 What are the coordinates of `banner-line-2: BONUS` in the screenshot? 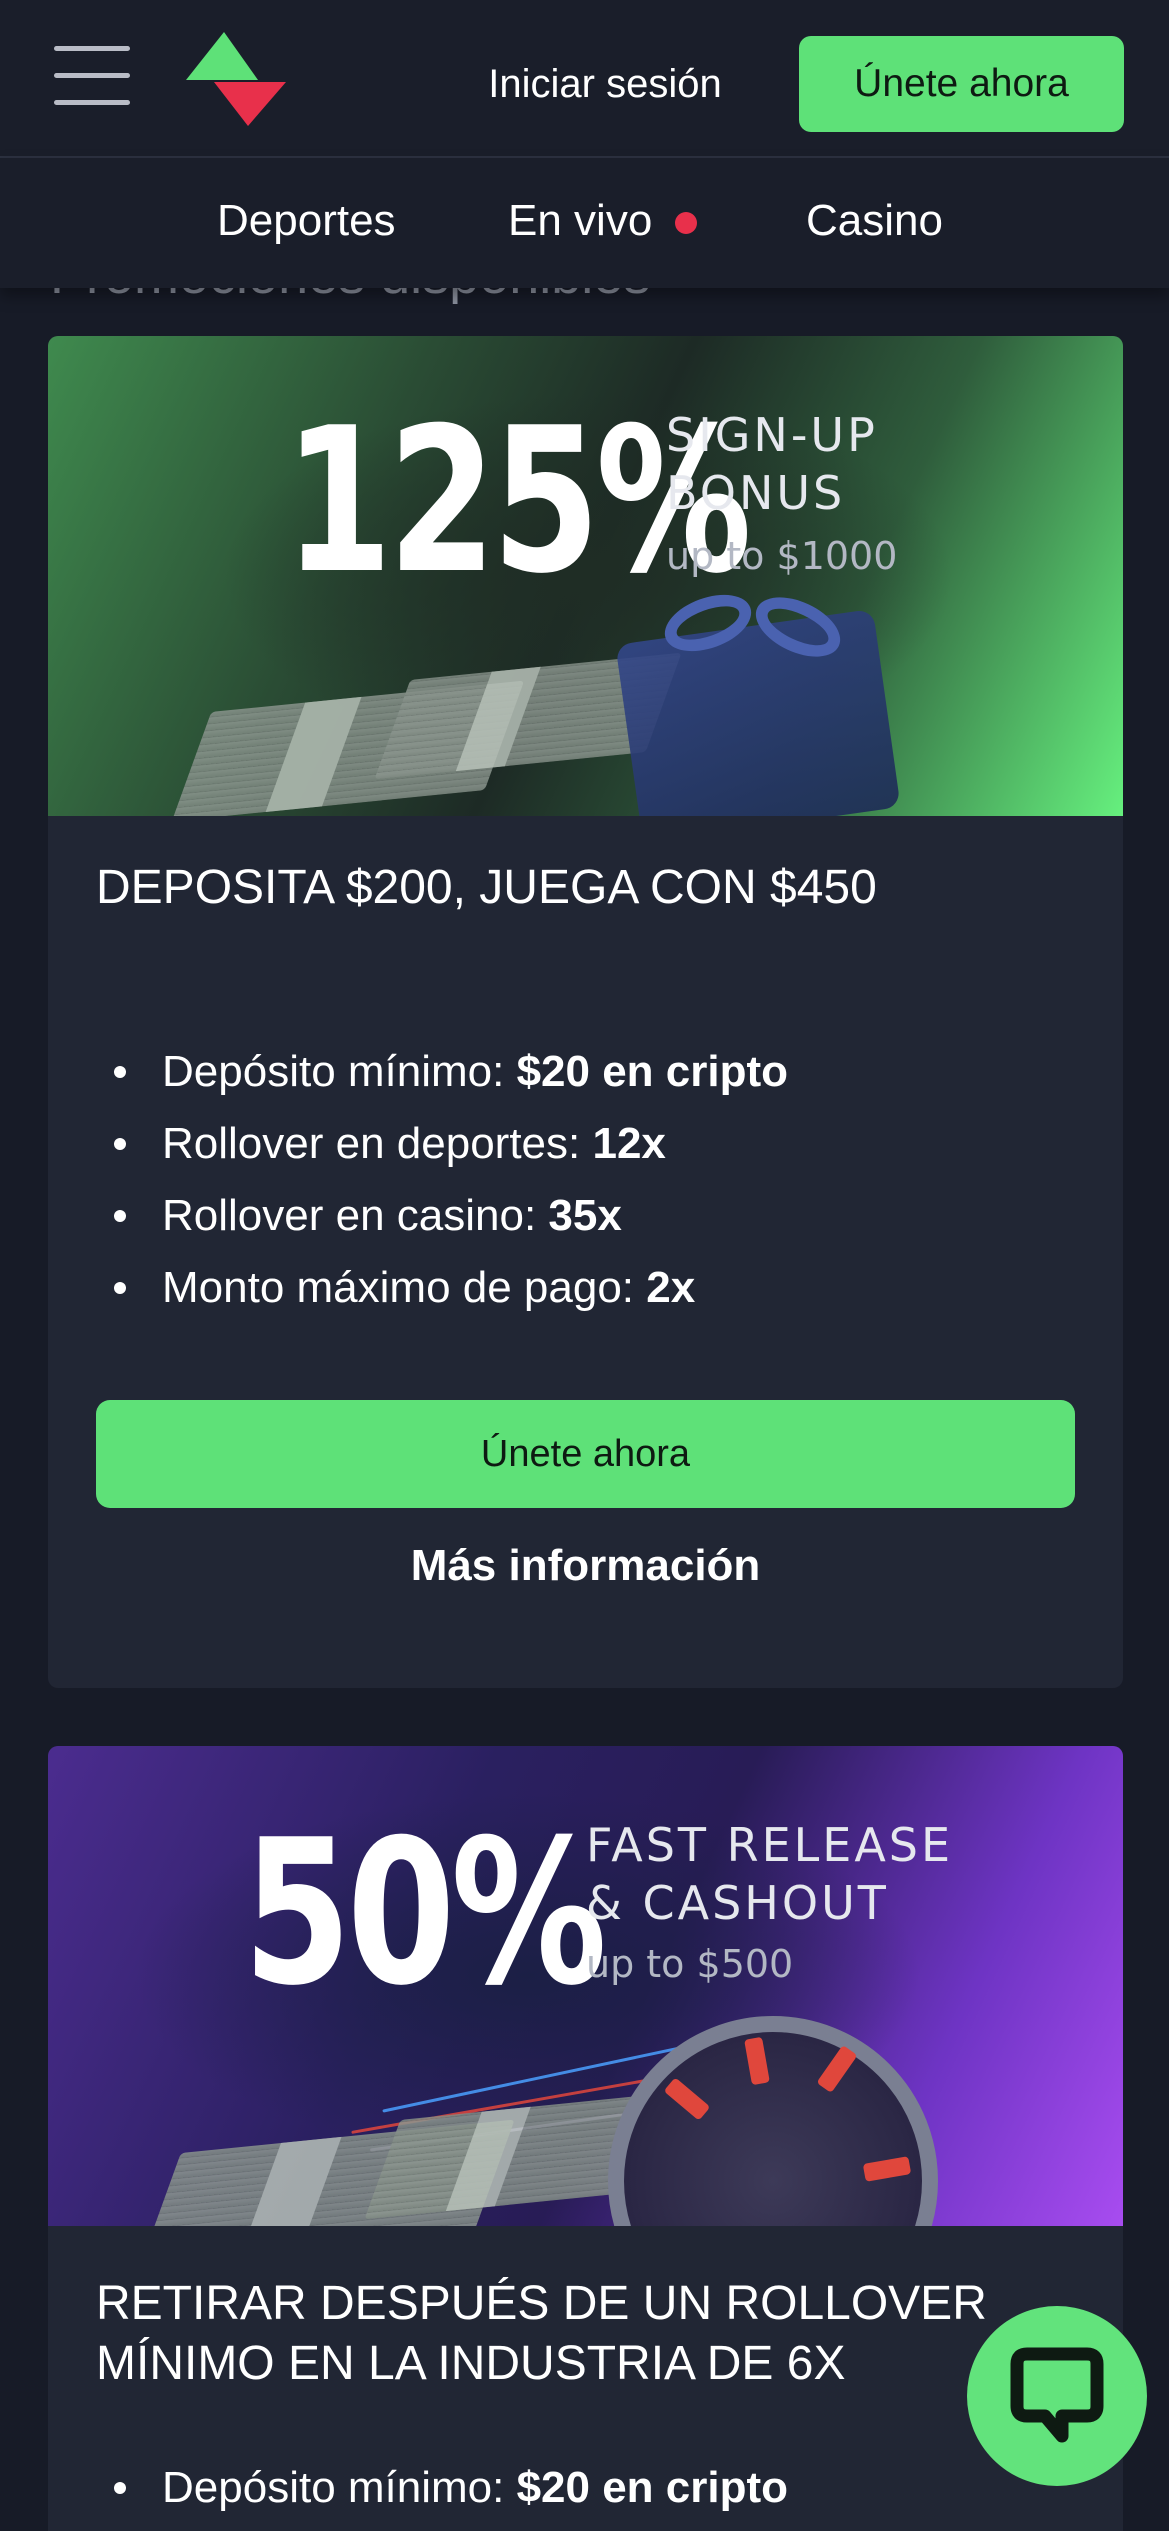 It's located at (756, 493).